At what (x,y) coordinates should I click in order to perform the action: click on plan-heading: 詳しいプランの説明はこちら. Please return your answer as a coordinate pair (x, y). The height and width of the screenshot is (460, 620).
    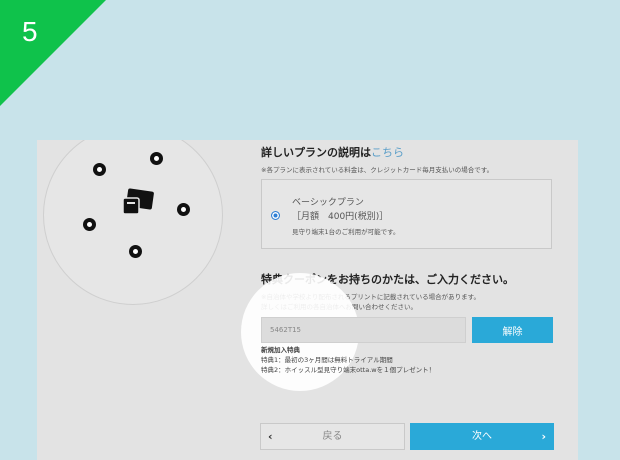
    Looking at the image, I should click on (332, 152).